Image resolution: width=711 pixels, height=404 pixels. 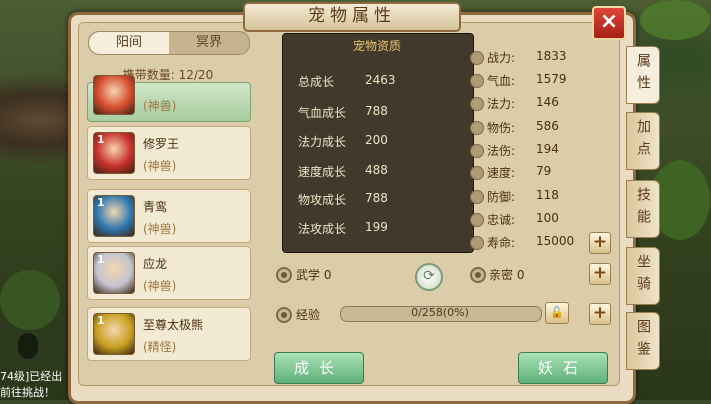 I want to click on side-tab: 技能, so click(x=643, y=209).